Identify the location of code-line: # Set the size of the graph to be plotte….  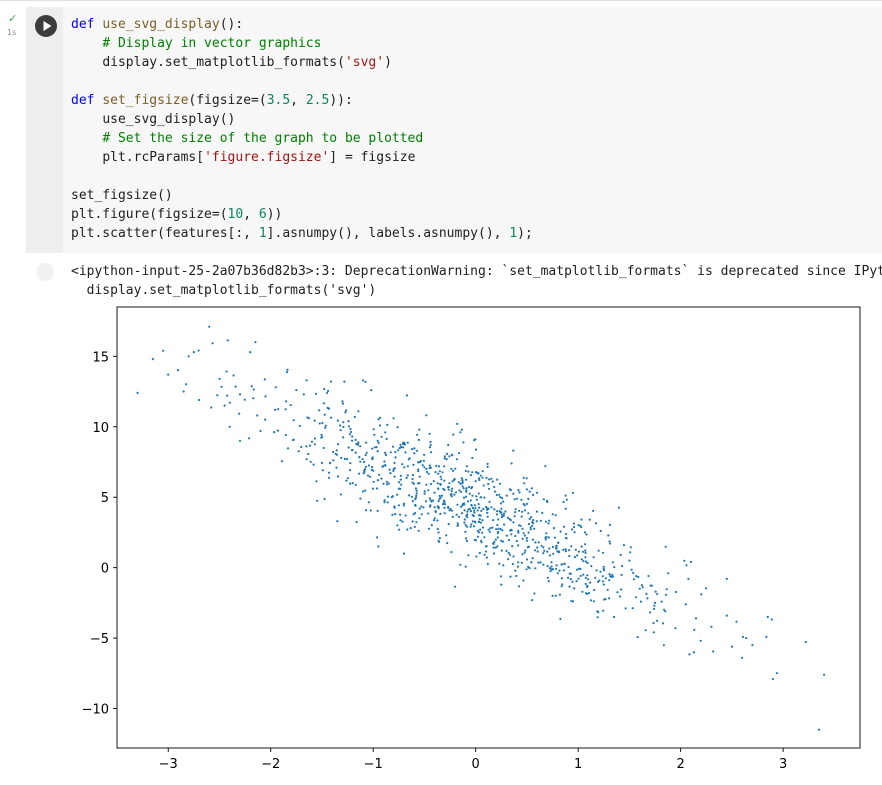
(263, 138).